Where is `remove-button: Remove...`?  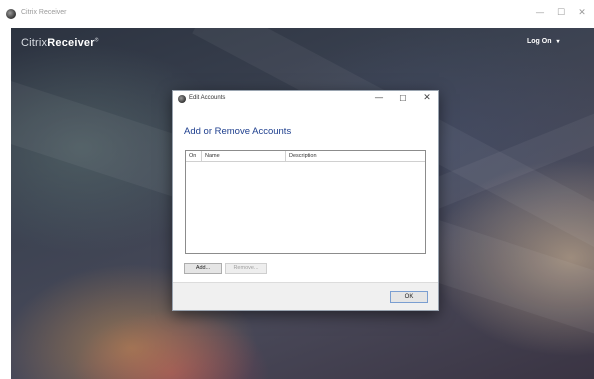
remove-button: Remove... is located at coordinates (246, 268).